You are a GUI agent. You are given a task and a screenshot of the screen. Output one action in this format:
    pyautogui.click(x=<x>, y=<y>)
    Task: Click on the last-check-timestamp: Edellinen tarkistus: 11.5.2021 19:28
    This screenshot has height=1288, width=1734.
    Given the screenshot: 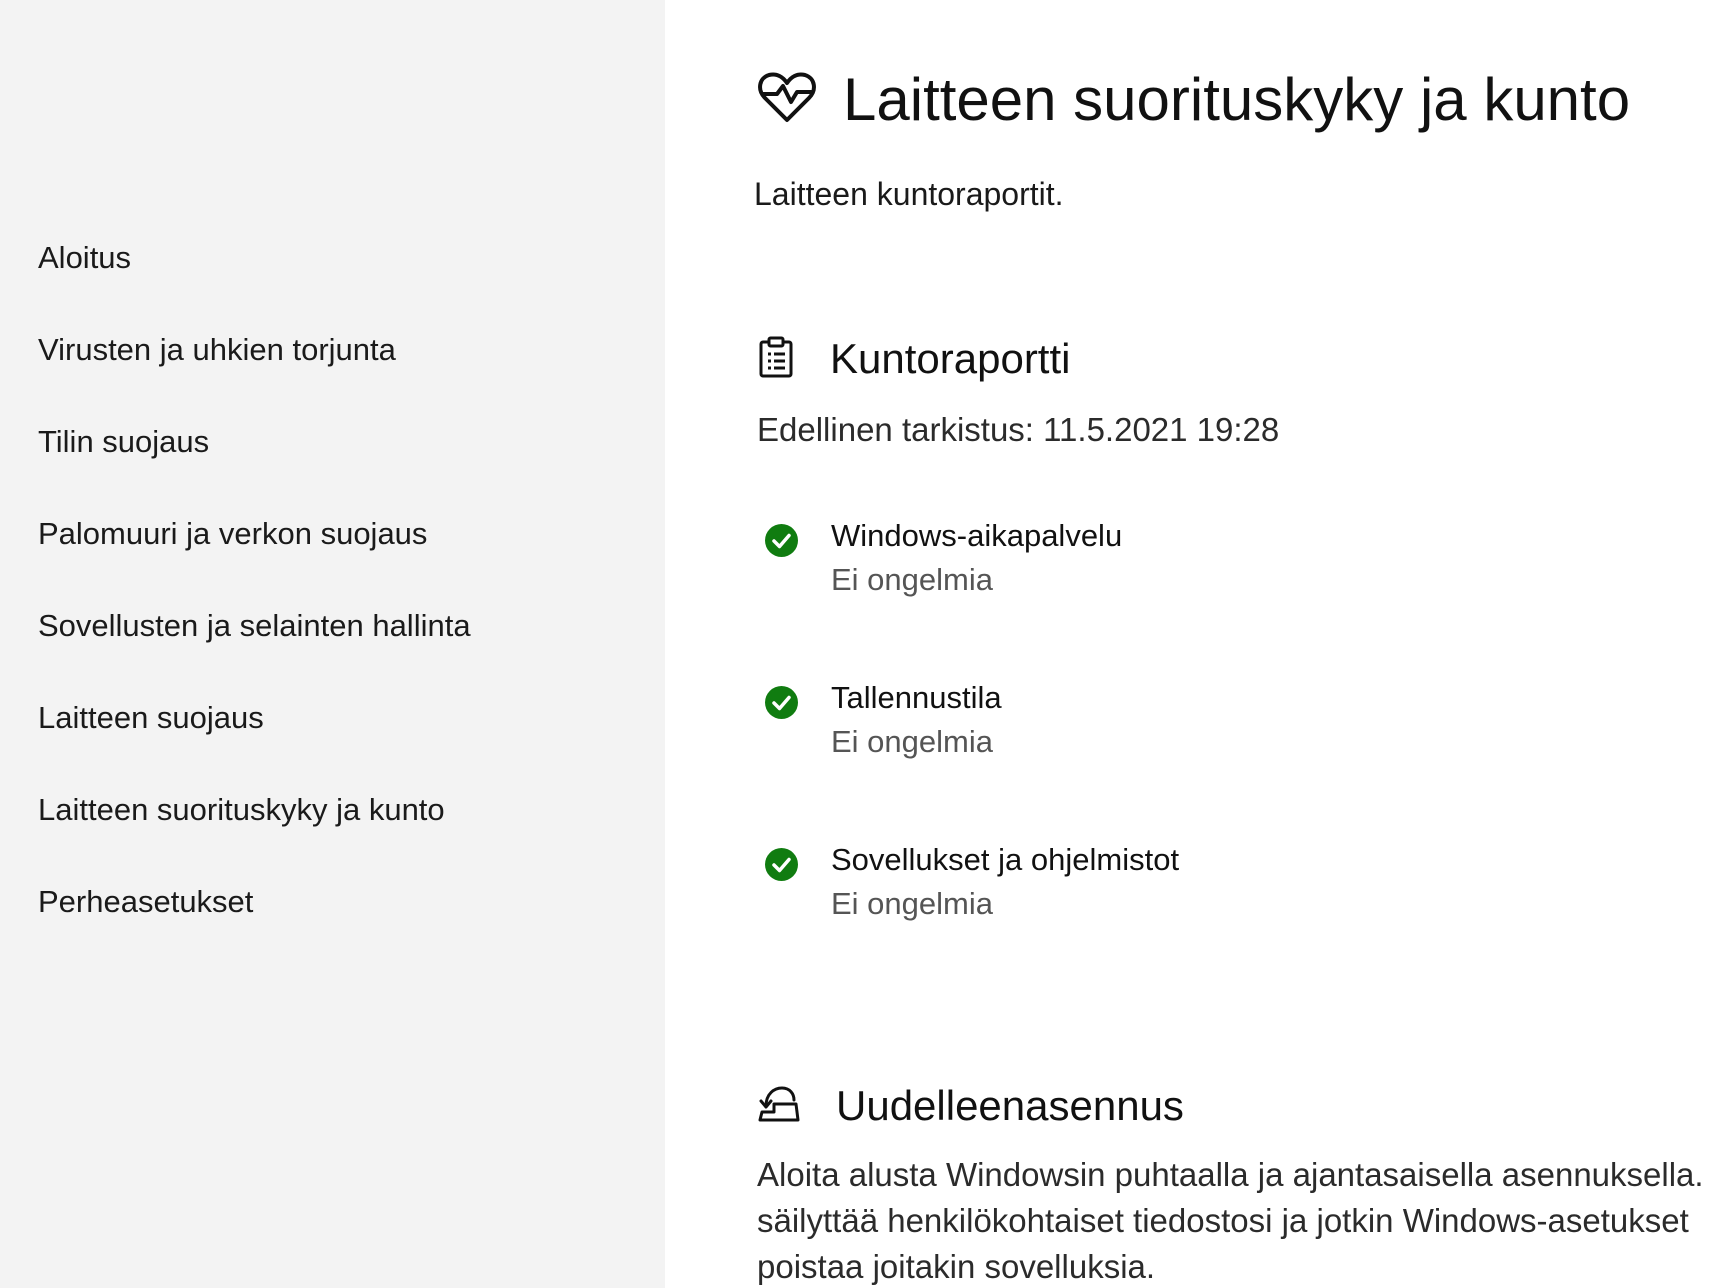 What is the action you would take?
    pyautogui.click(x=1018, y=429)
    